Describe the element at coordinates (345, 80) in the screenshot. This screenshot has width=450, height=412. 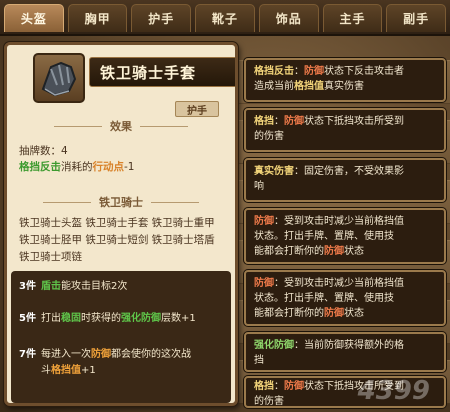
I see `tooltip-parry-counter: 格挡反击：防御状态下反击攻击者造成当前格挡值真实伤害` at that location.